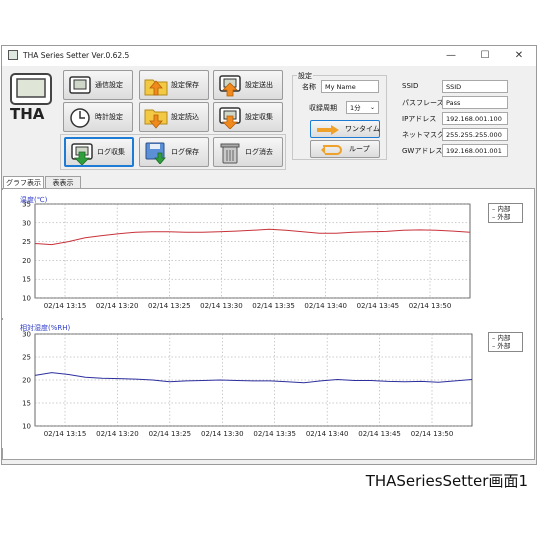 This screenshot has width=540, height=540. I want to click on humidity-legend: – 内部 – 外部, so click(505, 342).